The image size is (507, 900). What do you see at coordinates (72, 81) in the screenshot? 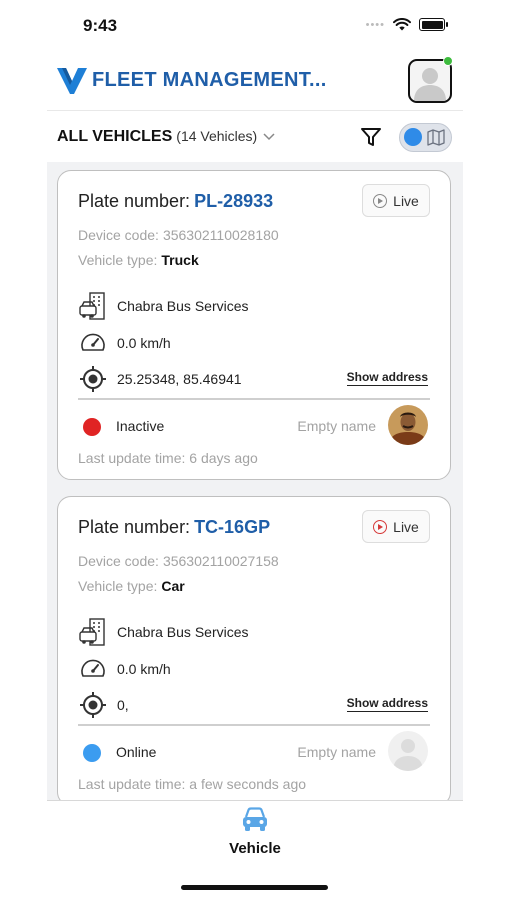
I see `logo-icon` at bounding box center [72, 81].